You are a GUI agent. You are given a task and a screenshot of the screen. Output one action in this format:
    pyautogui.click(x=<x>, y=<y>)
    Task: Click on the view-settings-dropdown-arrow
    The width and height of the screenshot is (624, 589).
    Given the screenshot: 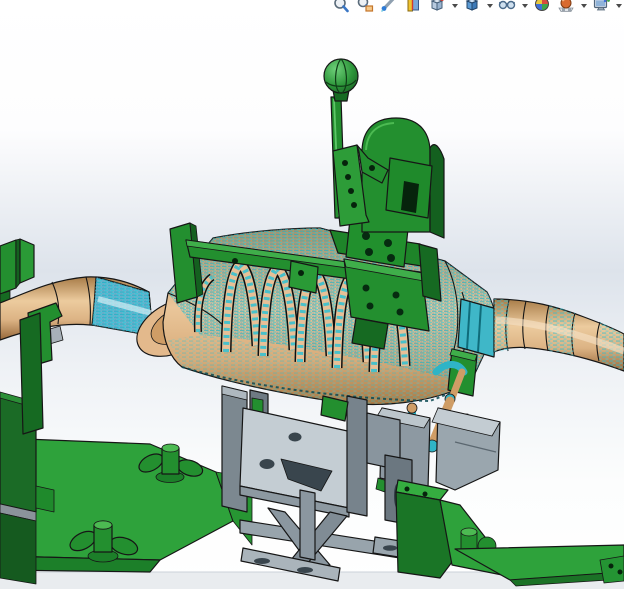 What is the action you would take?
    pyautogui.click(x=619, y=6)
    